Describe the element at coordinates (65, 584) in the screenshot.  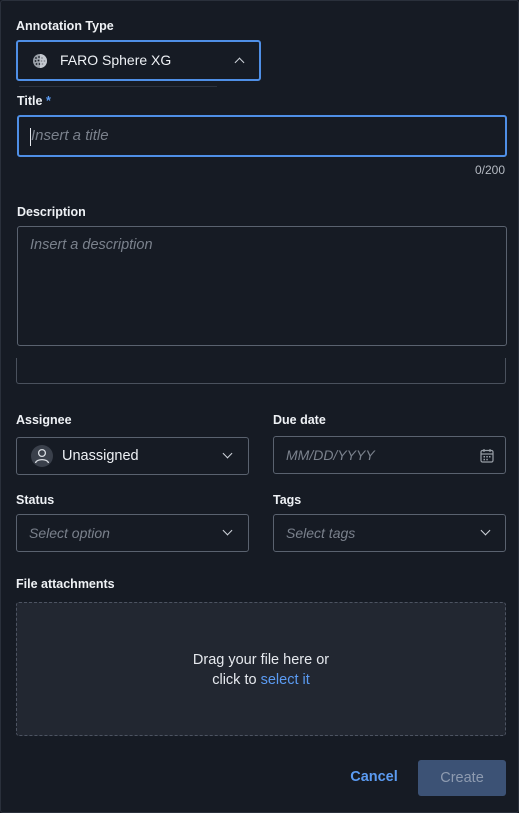
I see `file-attachments-label: File attachments` at that location.